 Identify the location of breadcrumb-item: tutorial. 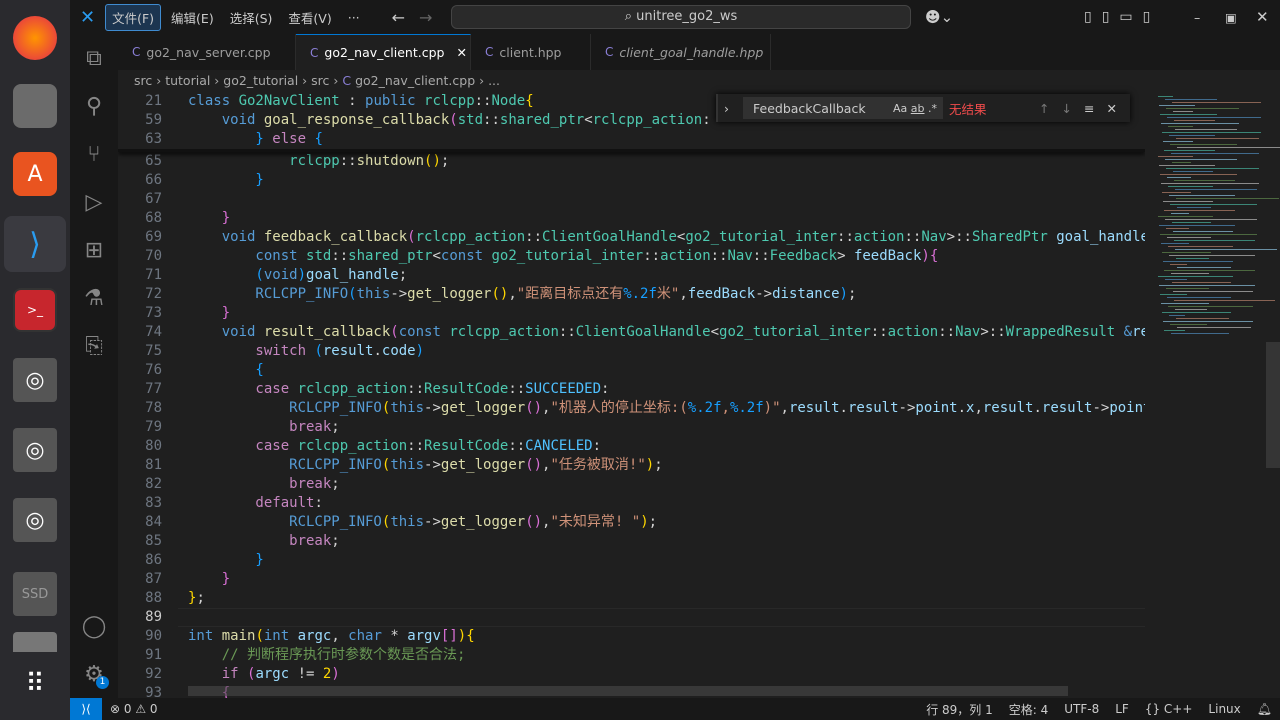
(187, 80).